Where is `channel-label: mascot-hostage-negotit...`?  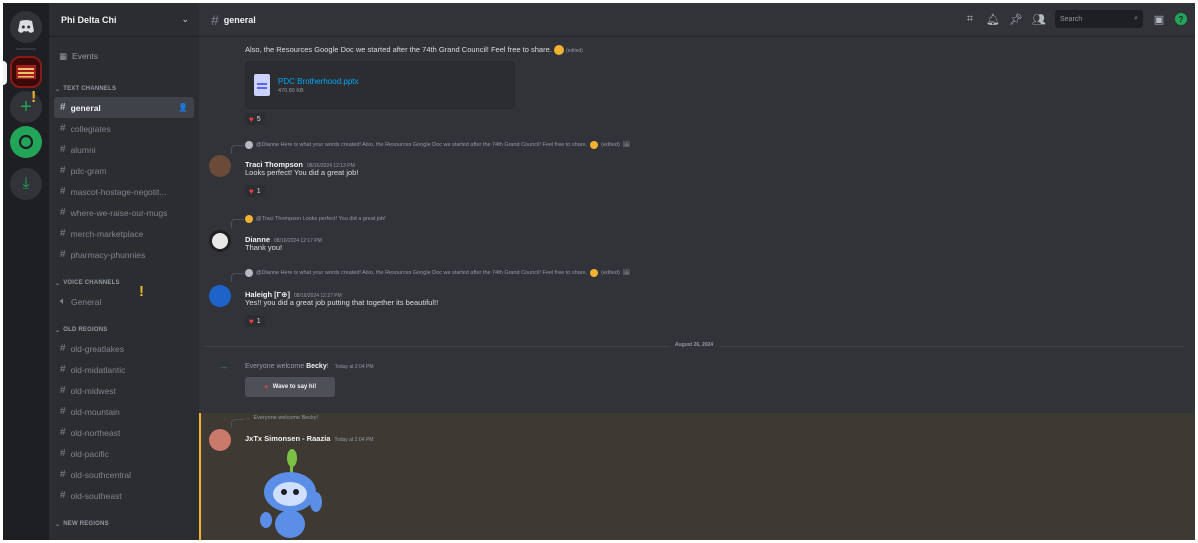 channel-label: mascot-hostage-negotit... is located at coordinates (118, 191).